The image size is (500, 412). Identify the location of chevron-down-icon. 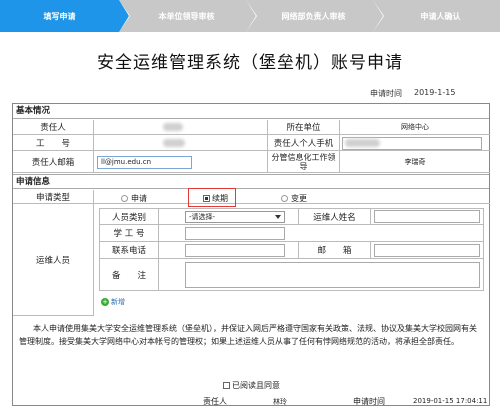
(278, 217).